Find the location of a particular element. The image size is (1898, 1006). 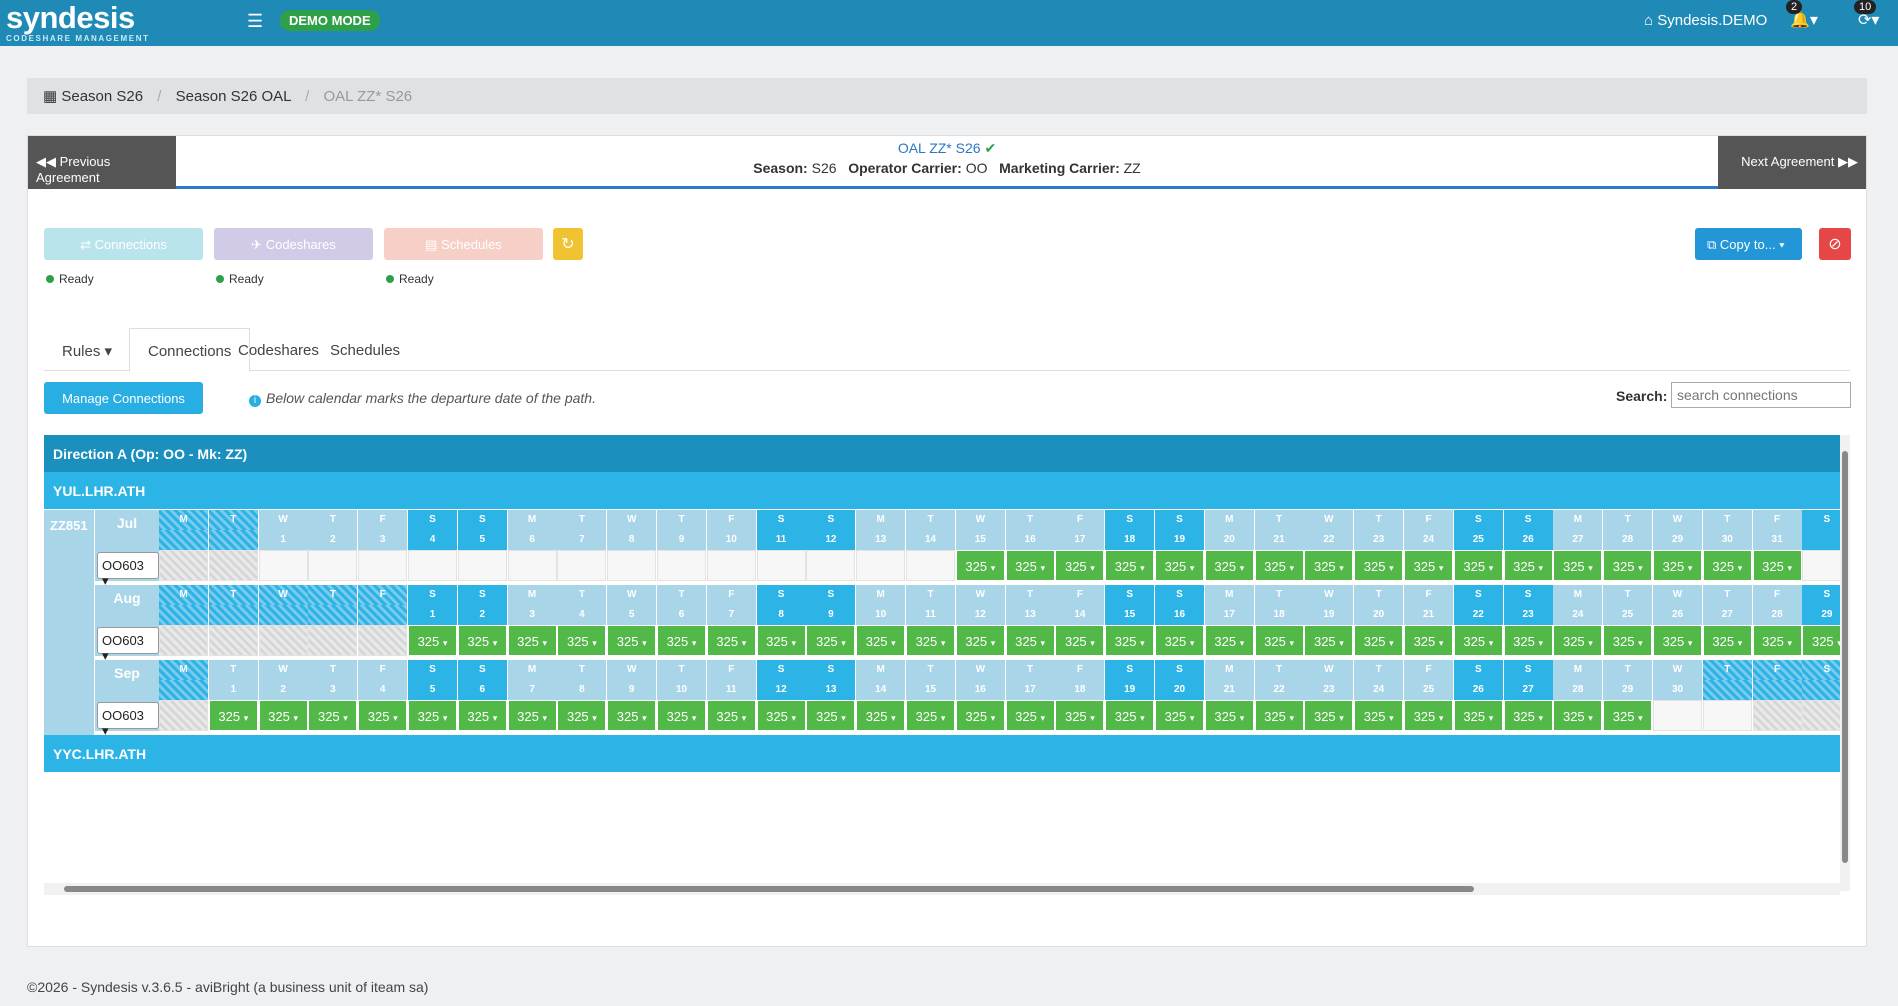

agreement-title: OAL ZZ* S26 ✔ is located at coordinates (947, 148).